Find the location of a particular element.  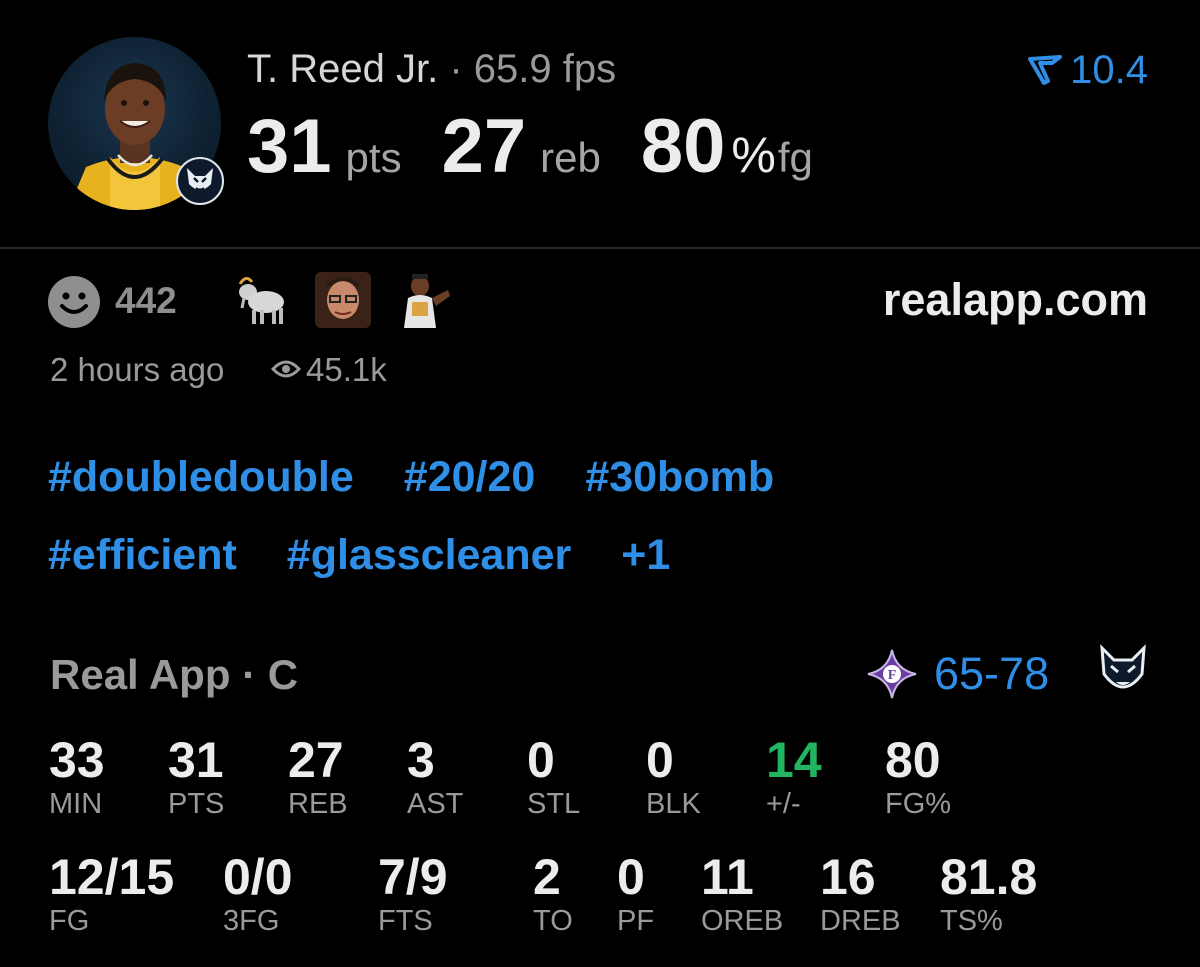

team-husky-badge is located at coordinates (200, 181).